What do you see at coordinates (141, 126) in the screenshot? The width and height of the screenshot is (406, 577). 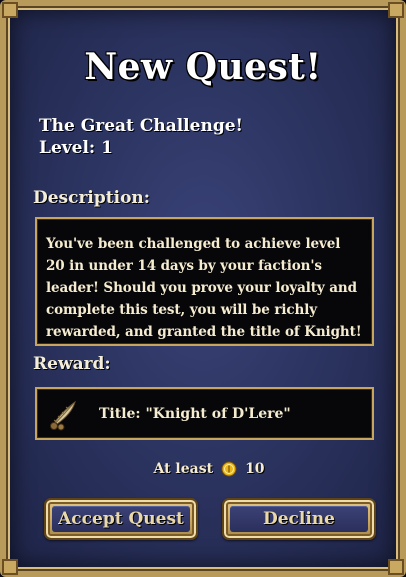 I see `quest-name: The Great Challenge!` at bounding box center [141, 126].